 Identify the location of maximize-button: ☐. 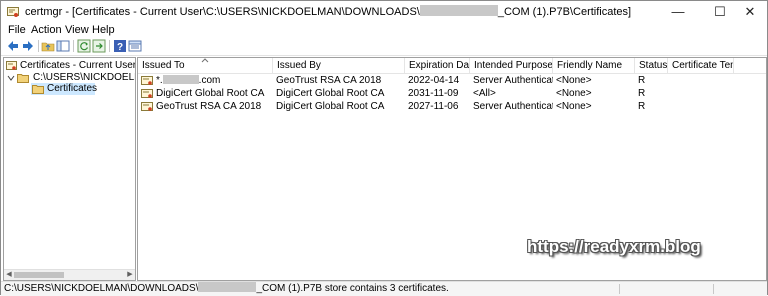
(720, 12).